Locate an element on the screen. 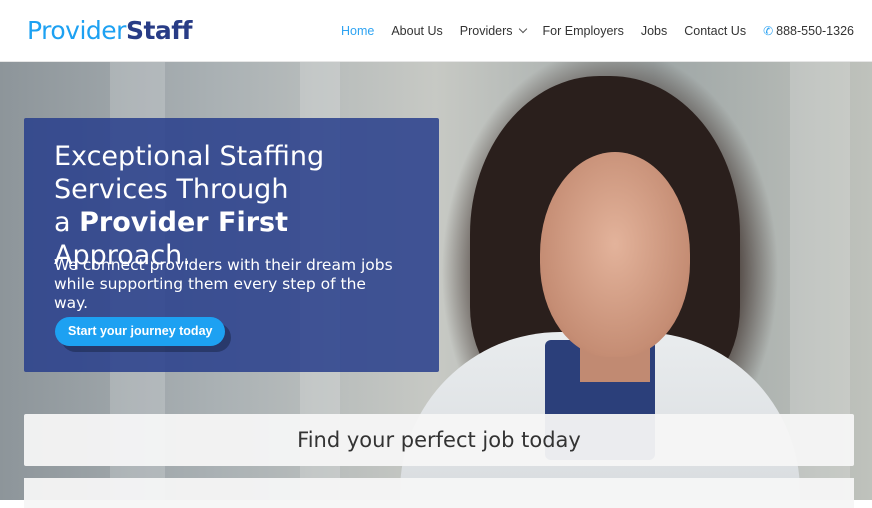 Image resolution: width=872 pixels, height=508 pixels. nav-providers: Providers is located at coordinates (493, 31).